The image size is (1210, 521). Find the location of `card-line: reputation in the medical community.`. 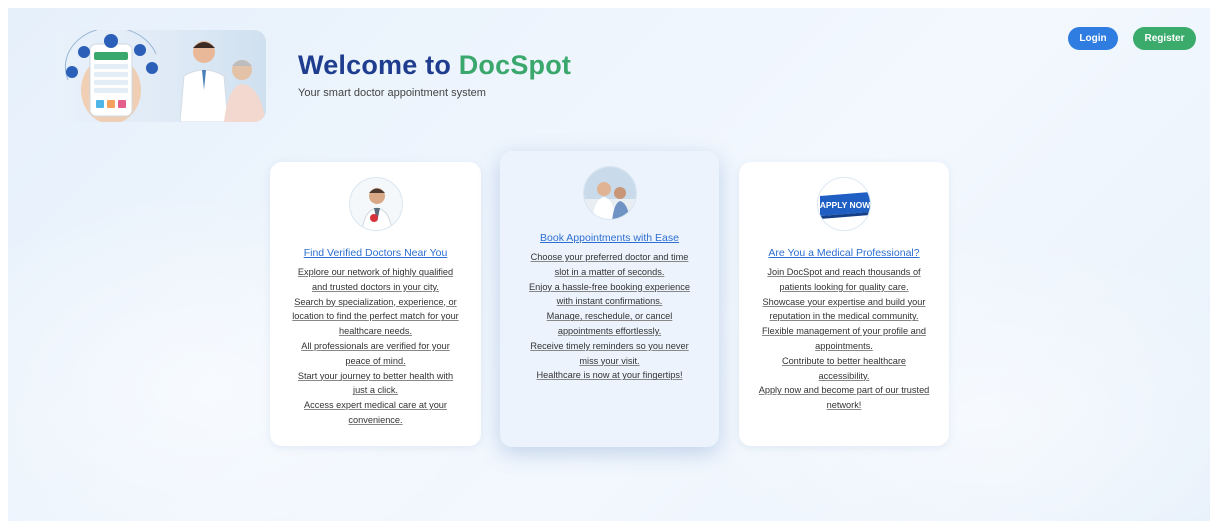

card-line: reputation in the medical community. is located at coordinates (844, 316).